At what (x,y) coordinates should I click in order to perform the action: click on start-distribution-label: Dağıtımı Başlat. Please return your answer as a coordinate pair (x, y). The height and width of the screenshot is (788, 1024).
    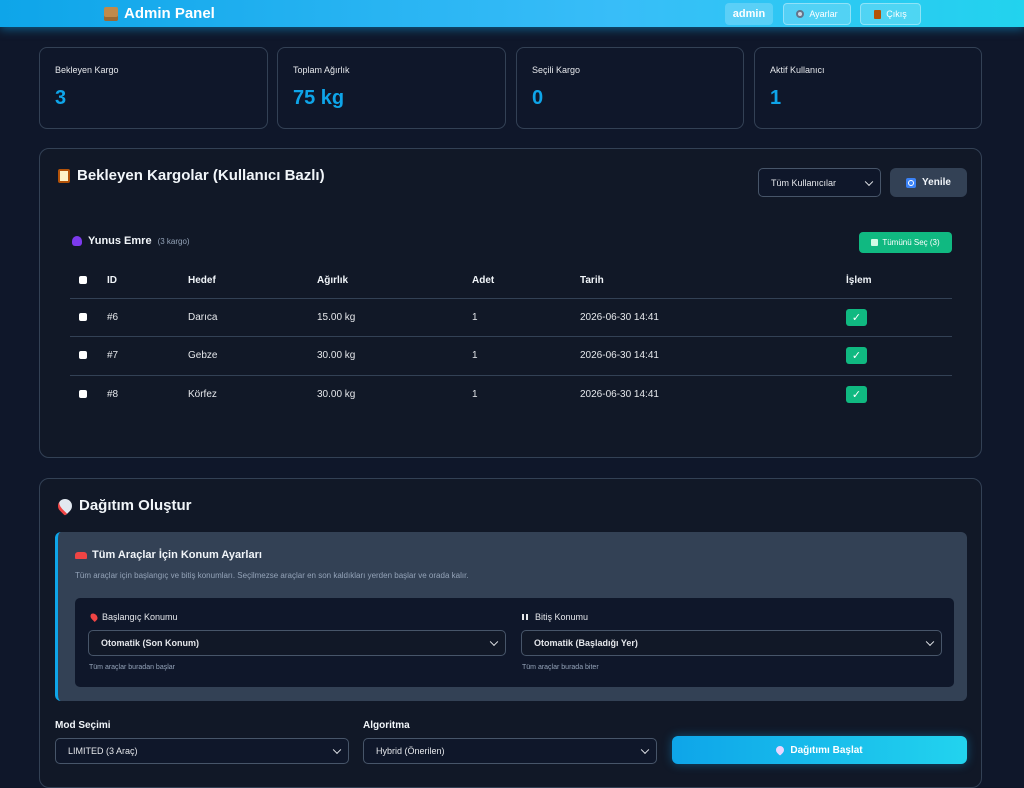
    Looking at the image, I should click on (826, 750).